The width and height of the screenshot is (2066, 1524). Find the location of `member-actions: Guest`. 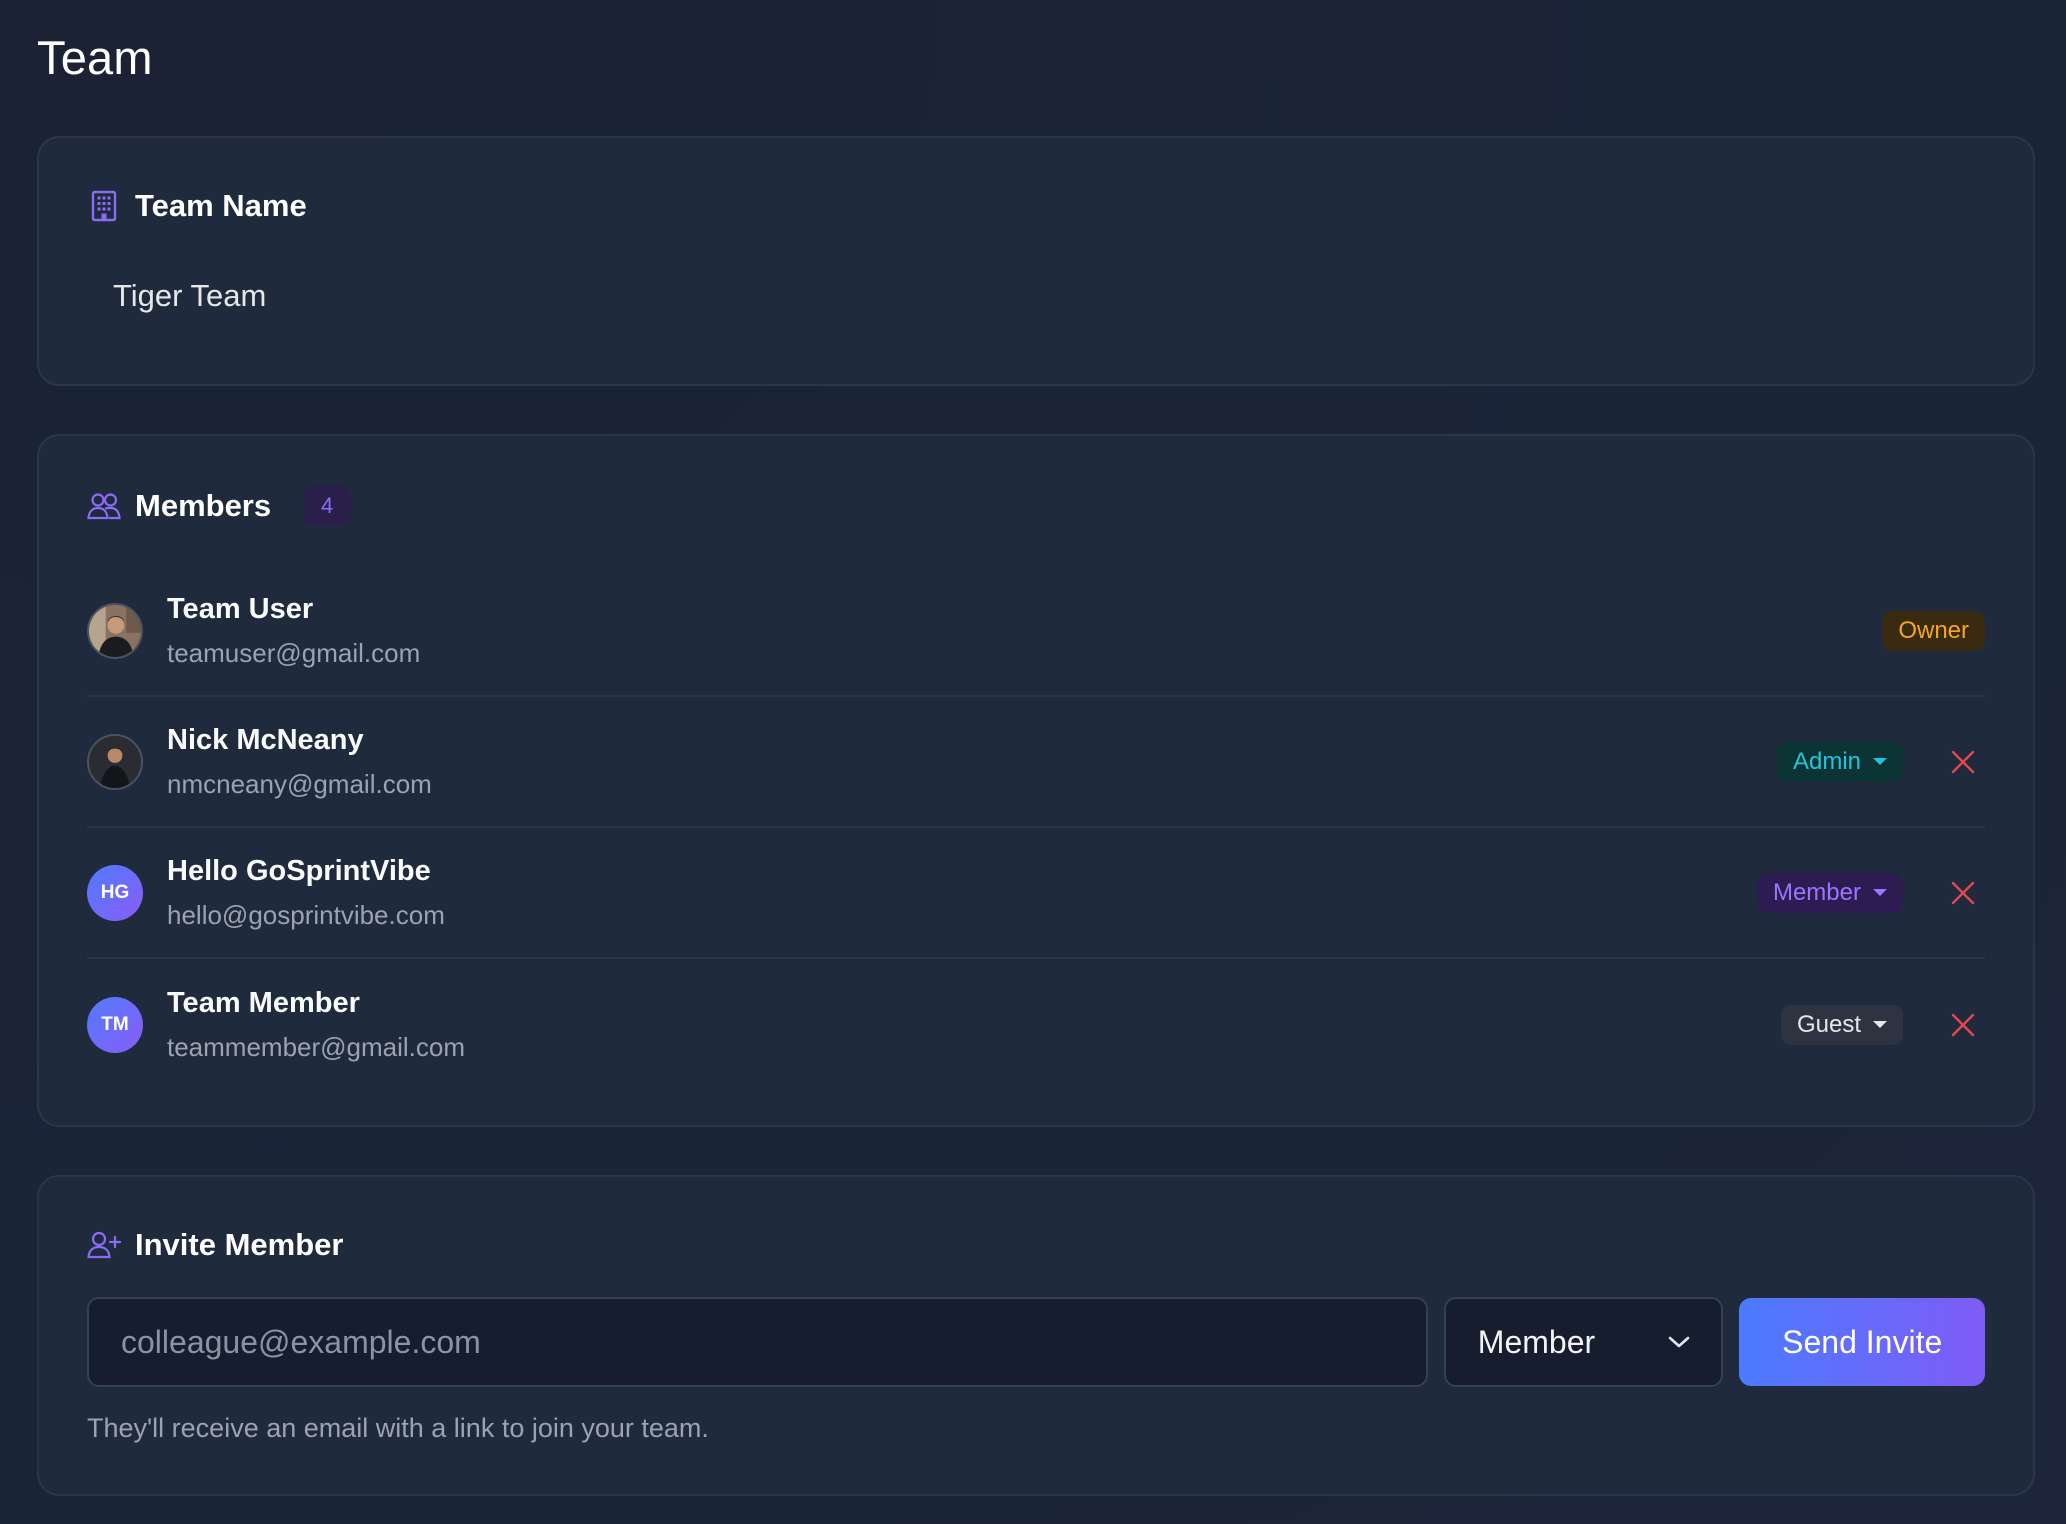

member-actions: Guest is located at coordinates (1882, 1024).